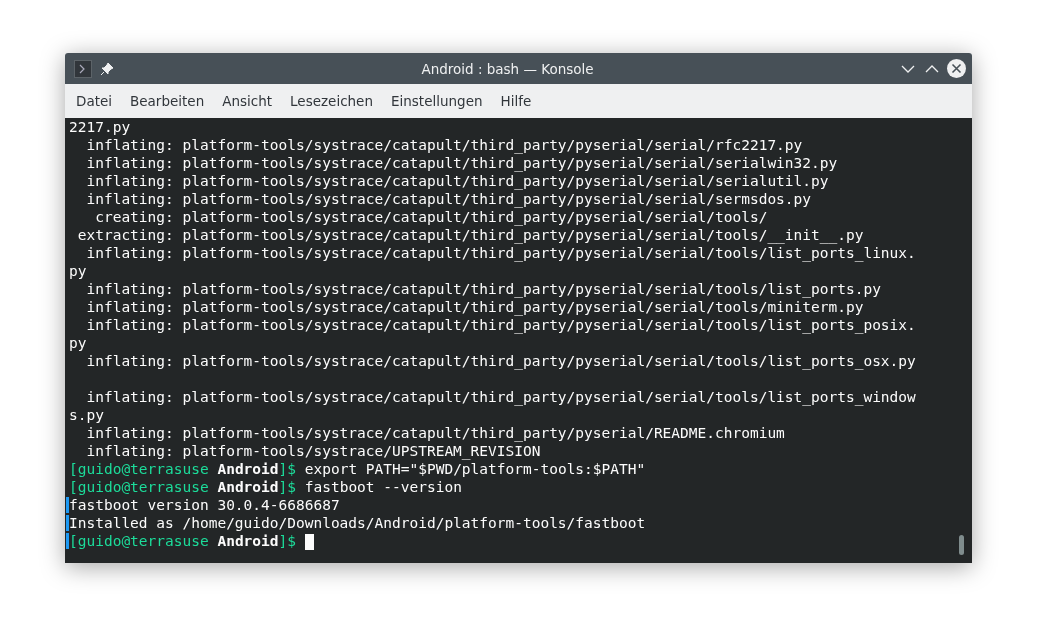  I want to click on menu-item: Ansicht, so click(248, 101).